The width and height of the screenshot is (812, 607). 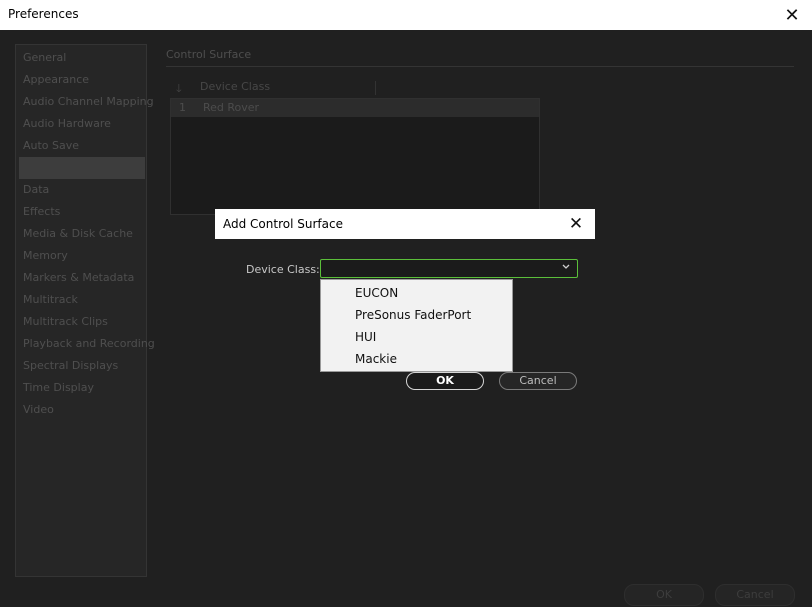 What do you see at coordinates (375, 88) in the screenshot?
I see `column-separator` at bounding box center [375, 88].